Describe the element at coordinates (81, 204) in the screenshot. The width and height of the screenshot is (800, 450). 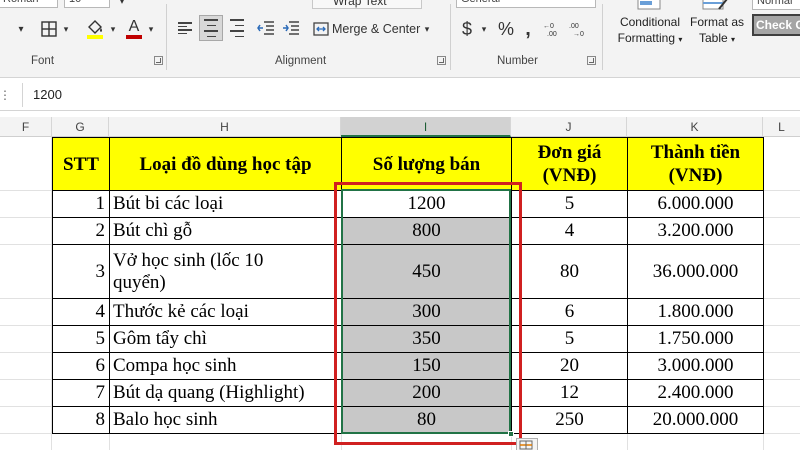
I see `cell-stt: 1` at that location.